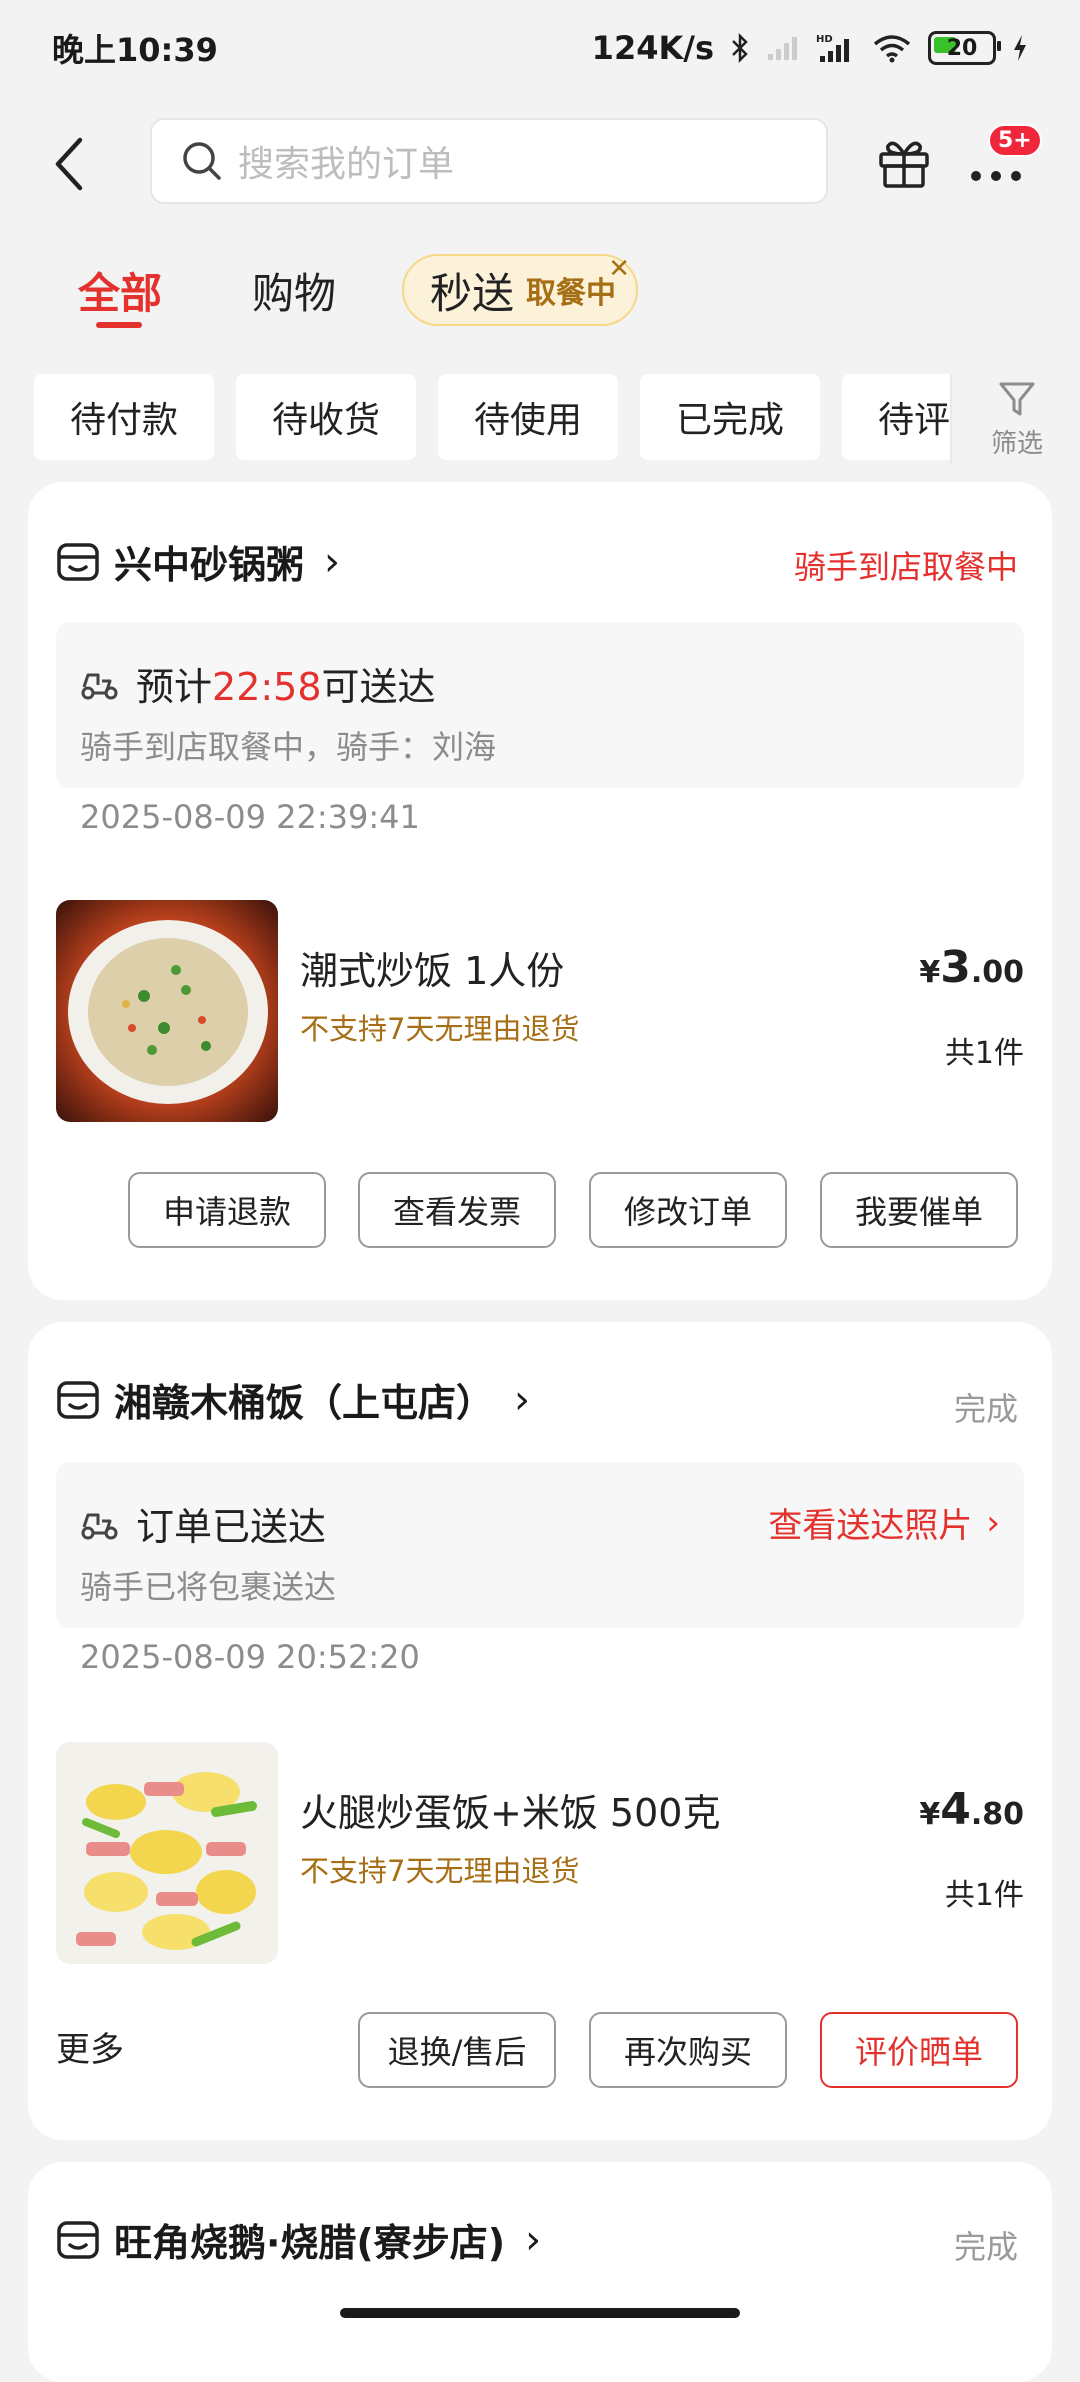 The width and height of the screenshot is (1080, 2382). I want to click on order-status: 骑手到店取餐中, so click(905, 567).